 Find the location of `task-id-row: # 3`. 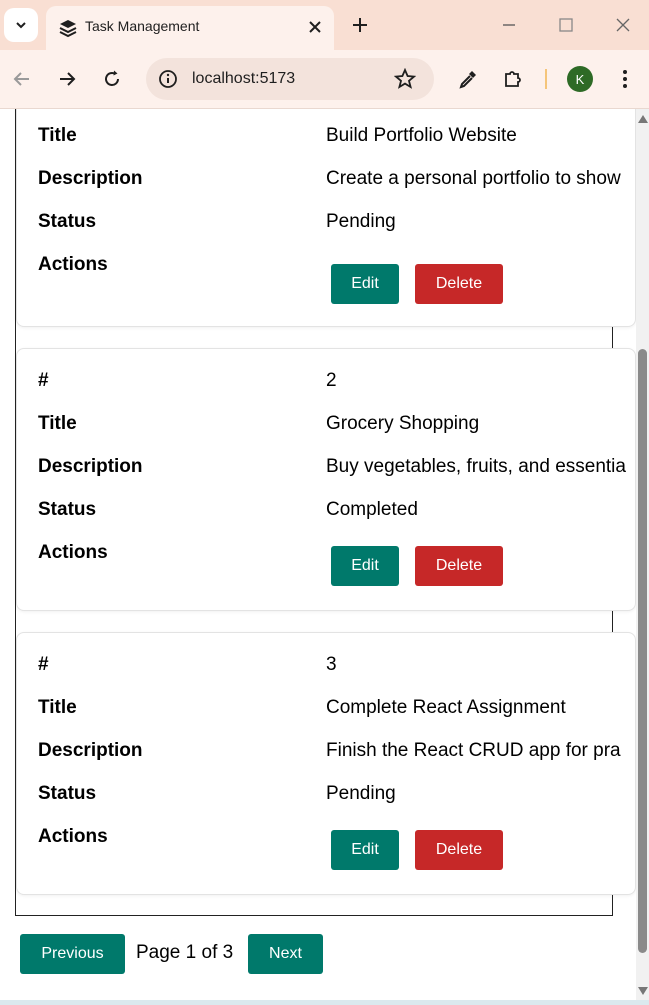

task-id-row: # 3 is located at coordinates (326, 665).